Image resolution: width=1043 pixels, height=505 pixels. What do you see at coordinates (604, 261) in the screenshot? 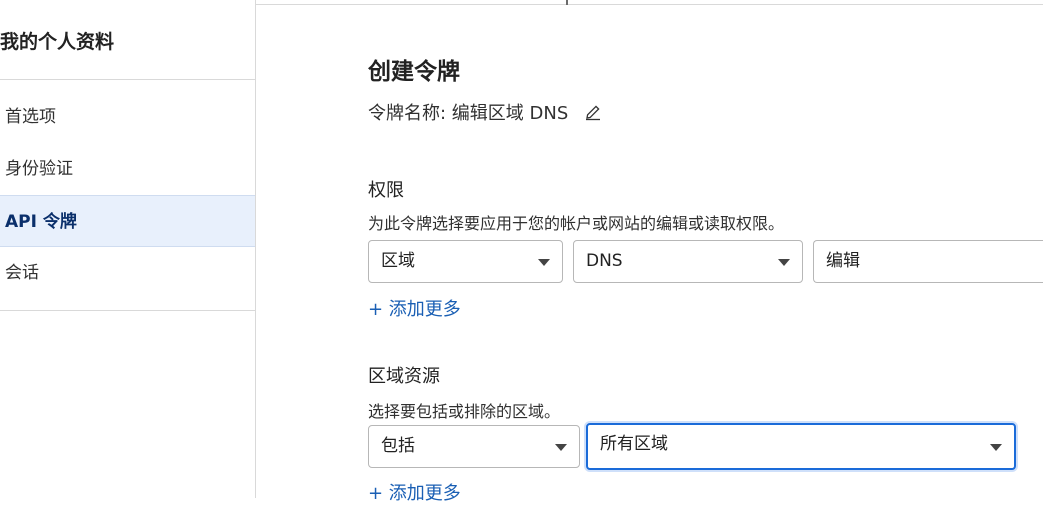
I see `permission-type-value: DNS` at bounding box center [604, 261].